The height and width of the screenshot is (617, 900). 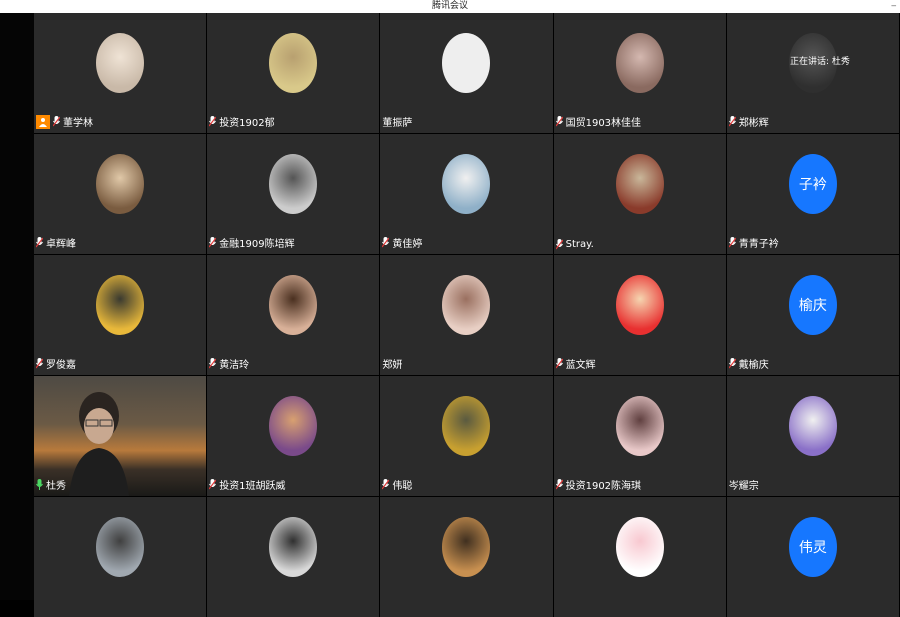 What do you see at coordinates (43, 121) in the screenshot?
I see `host-icon` at bounding box center [43, 121].